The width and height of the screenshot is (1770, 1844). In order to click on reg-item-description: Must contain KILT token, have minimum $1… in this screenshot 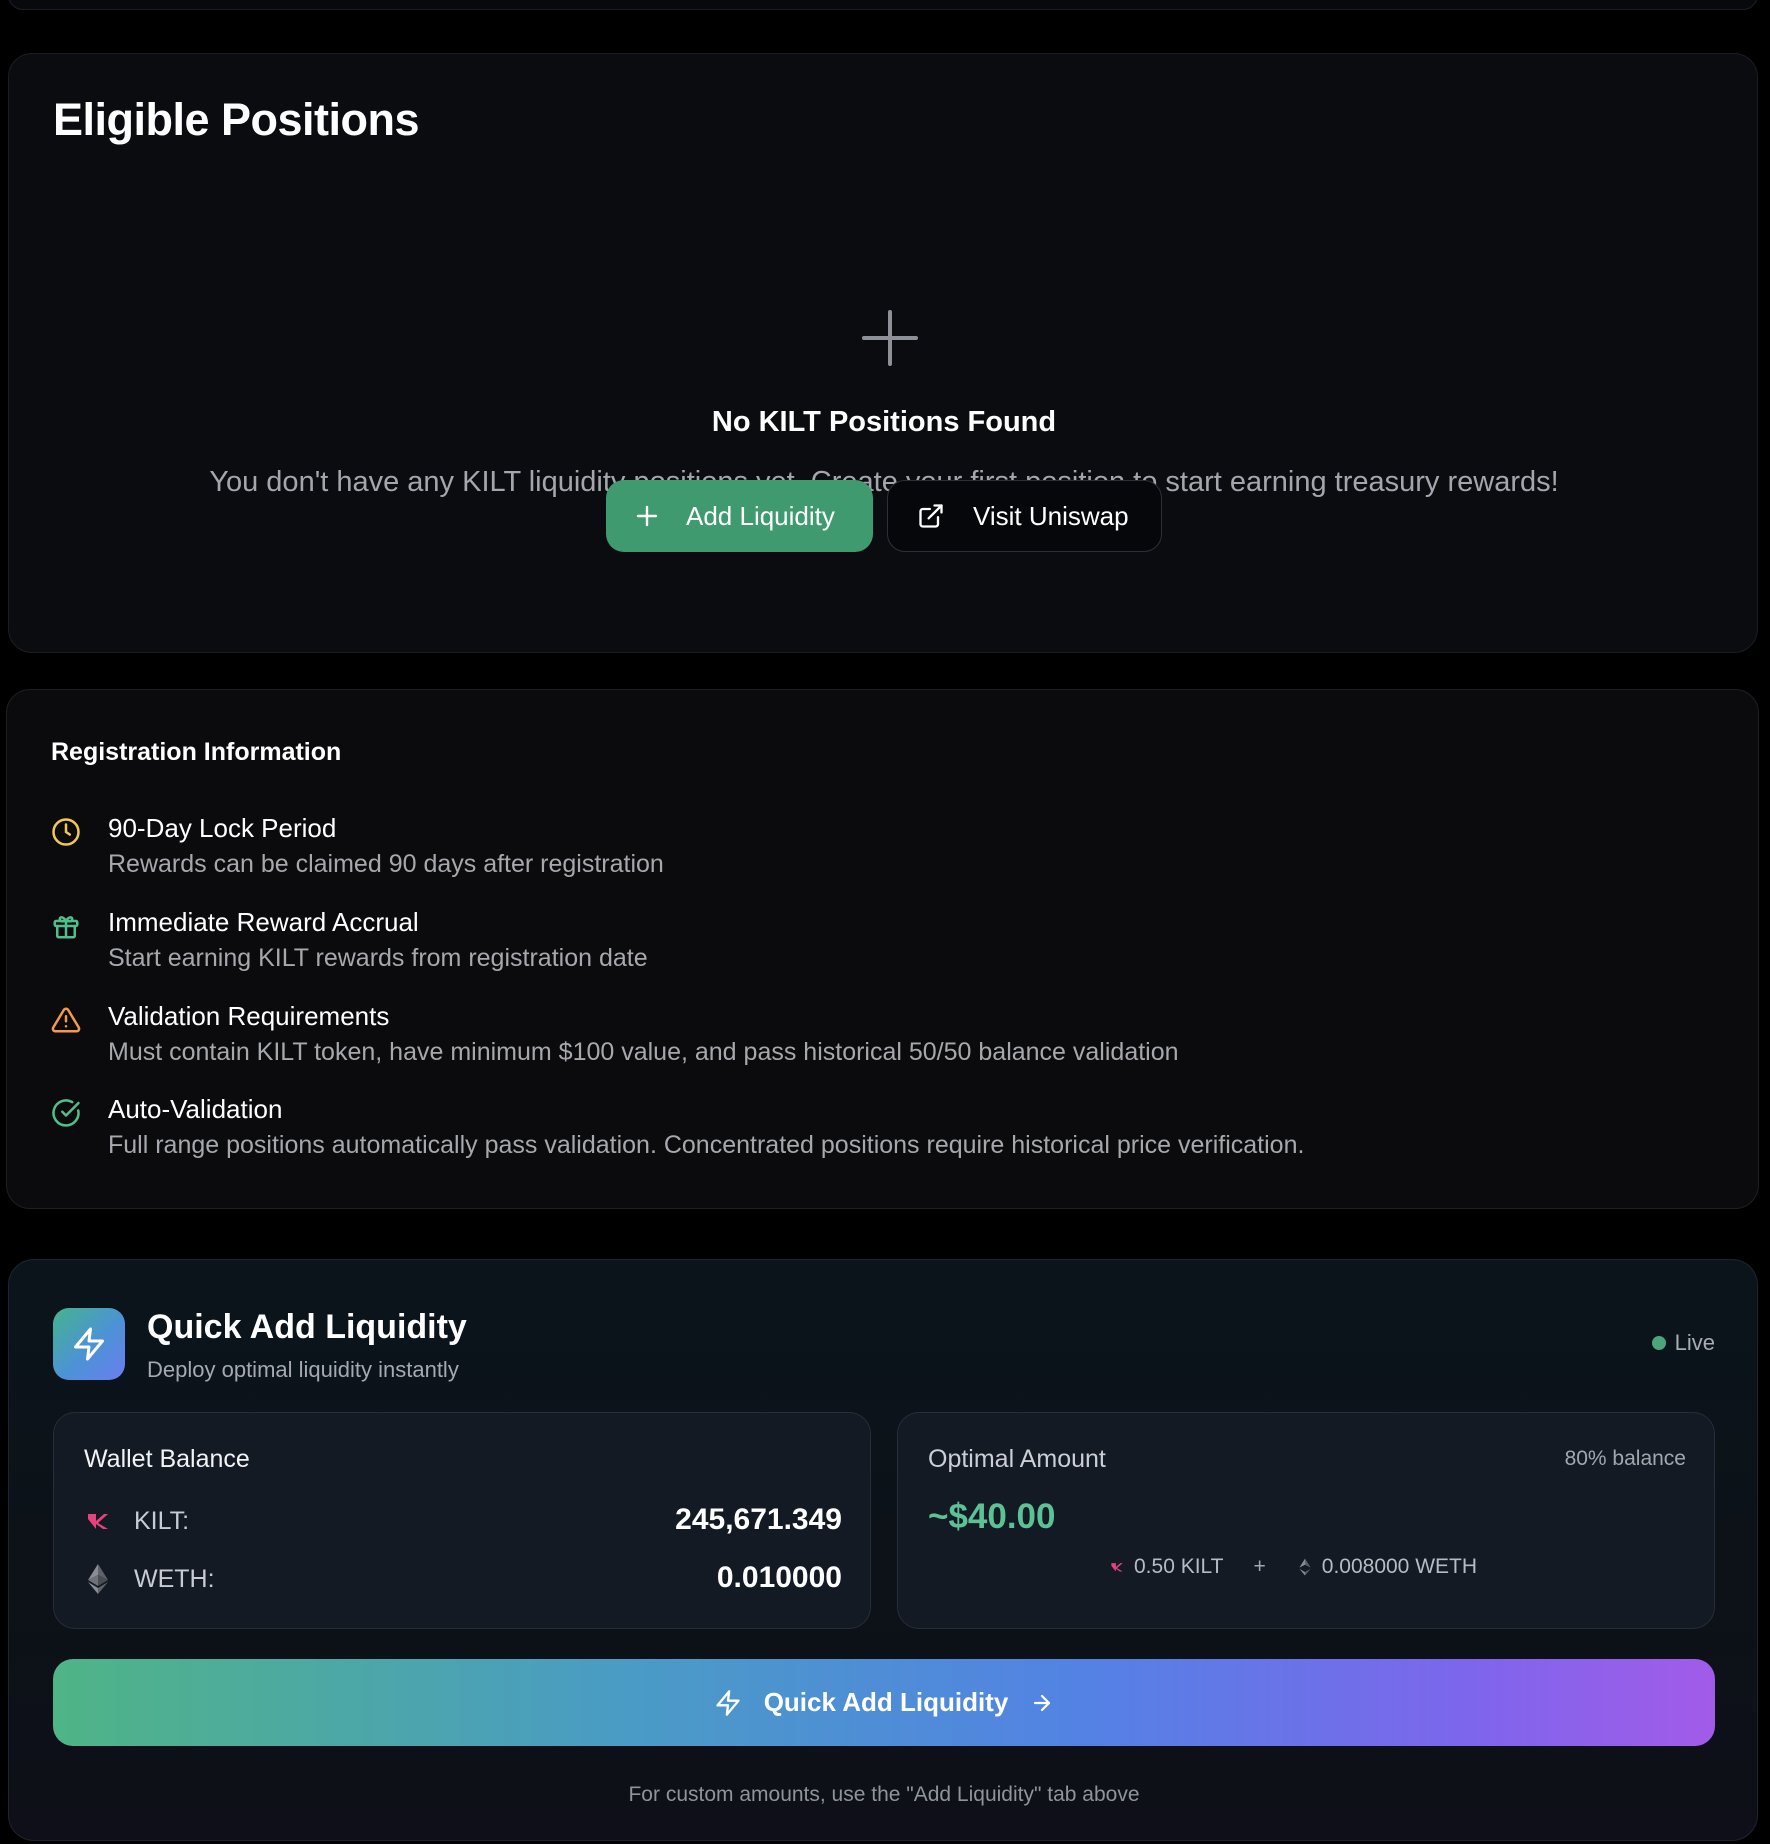, I will do `click(643, 1052)`.